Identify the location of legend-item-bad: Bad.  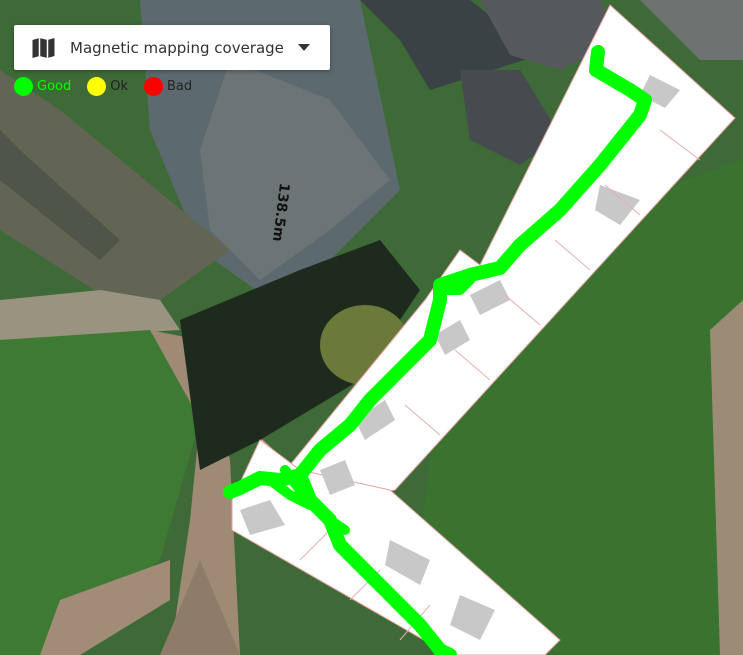
(168, 86).